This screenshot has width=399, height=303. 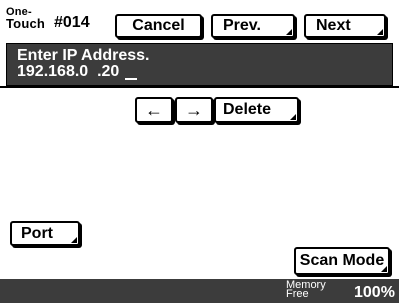 I want to click on one-touch-label: One- Touch, so click(x=28, y=21).